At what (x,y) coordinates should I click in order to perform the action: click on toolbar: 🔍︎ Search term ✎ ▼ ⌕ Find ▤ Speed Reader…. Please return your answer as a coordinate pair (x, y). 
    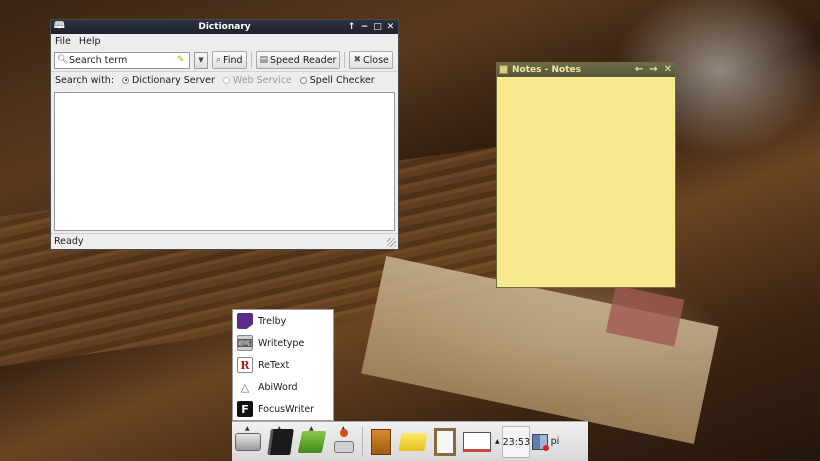
    Looking at the image, I should click on (224, 60).